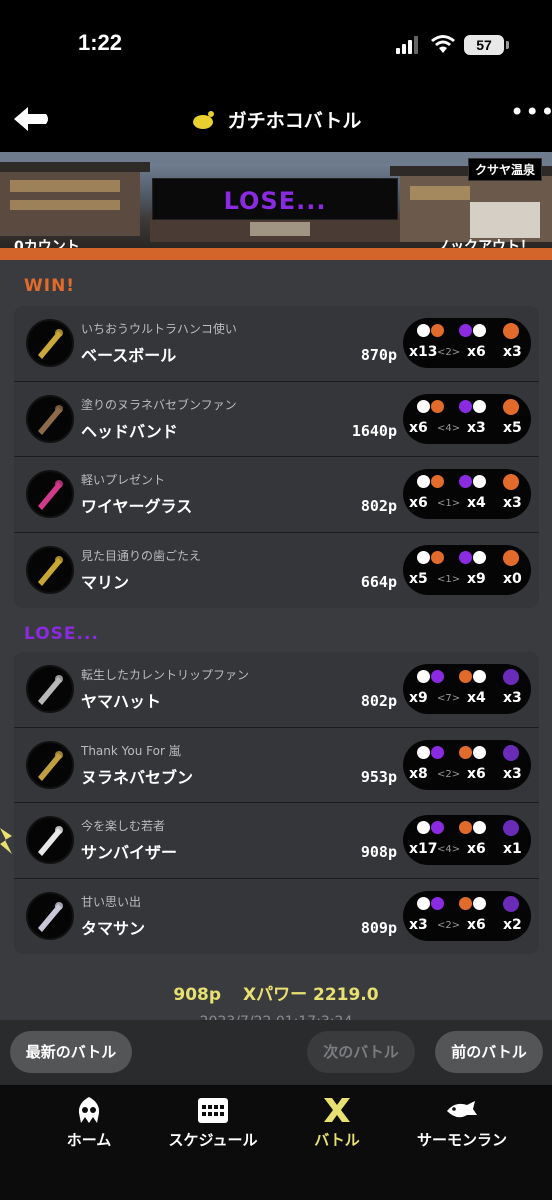  I want to click on page-title: ガチホコバトル, so click(294, 121).